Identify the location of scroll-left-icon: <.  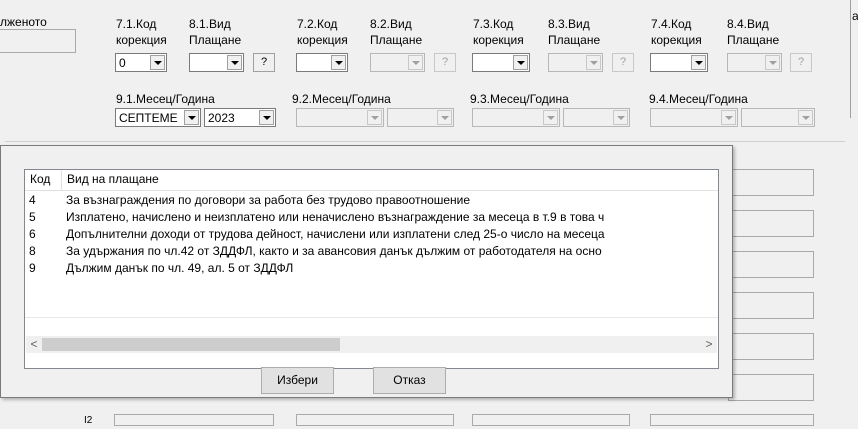
(34, 344).